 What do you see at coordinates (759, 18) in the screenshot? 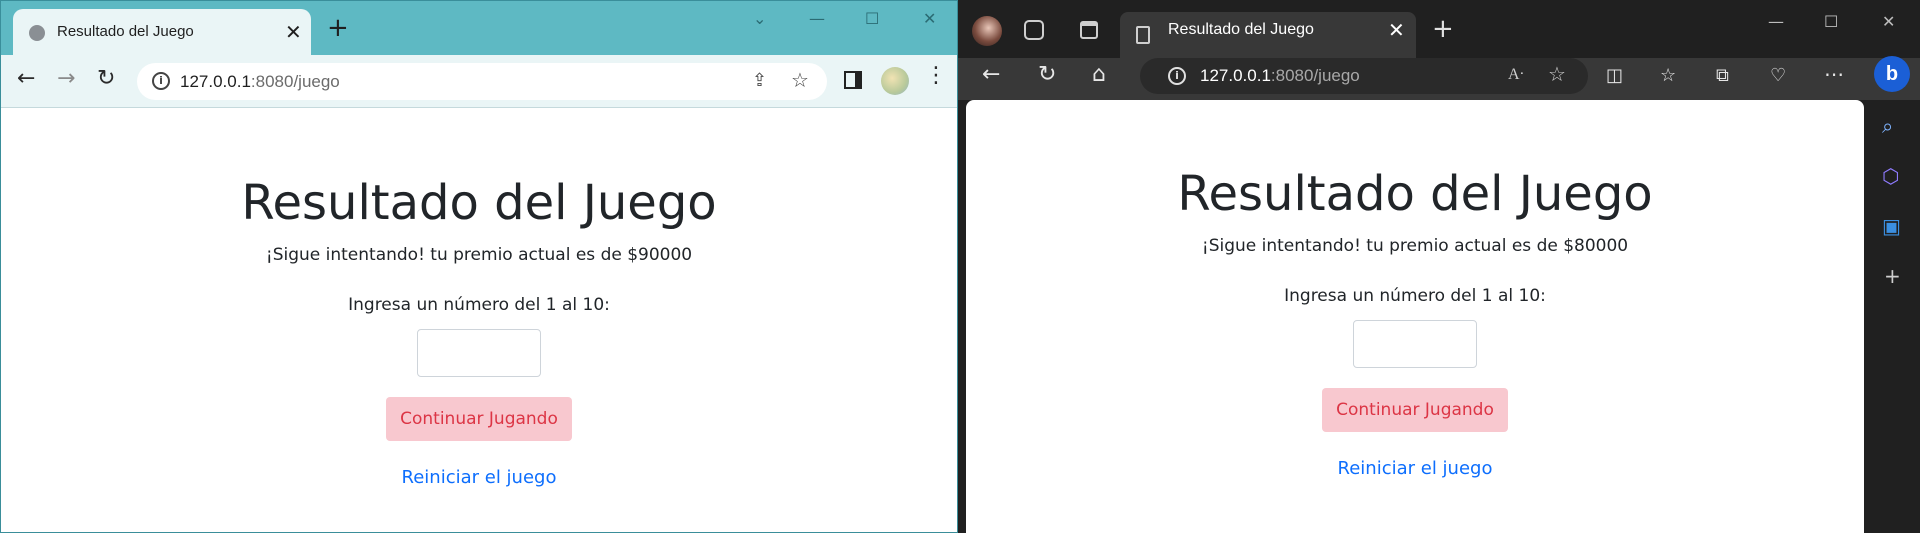
I see `tab-search-chevron-icon: ⌄` at bounding box center [759, 18].